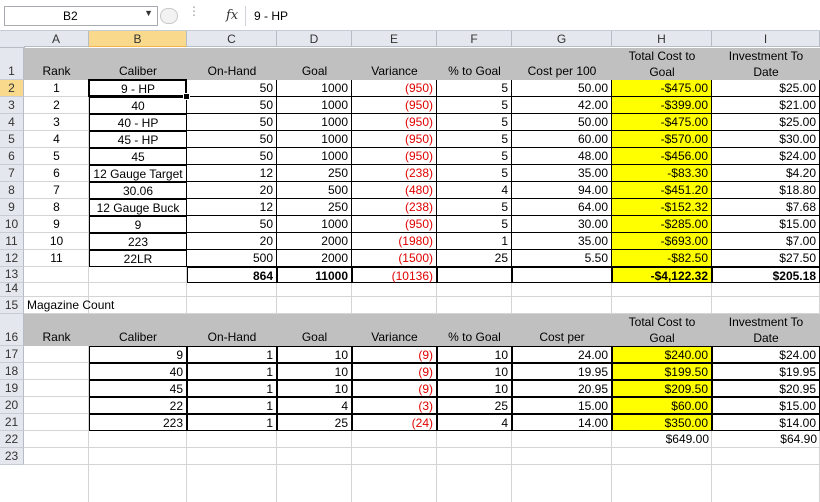 Image resolution: width=820 pixels, height=502 pixels. What do you see at coordinates (562, 39) in the screenshot?
I see `column-header-g: G` at bounding box center [562, 39].